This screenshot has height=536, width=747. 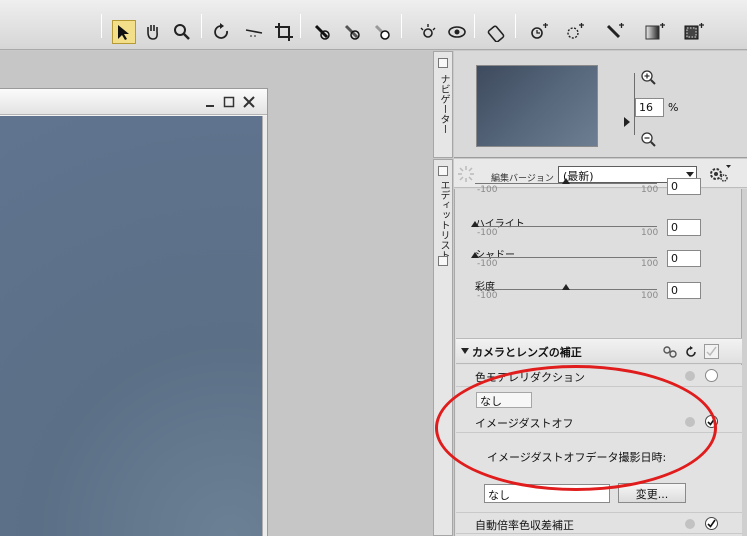 I want to click on toolbar, so click(x=373, y=25).